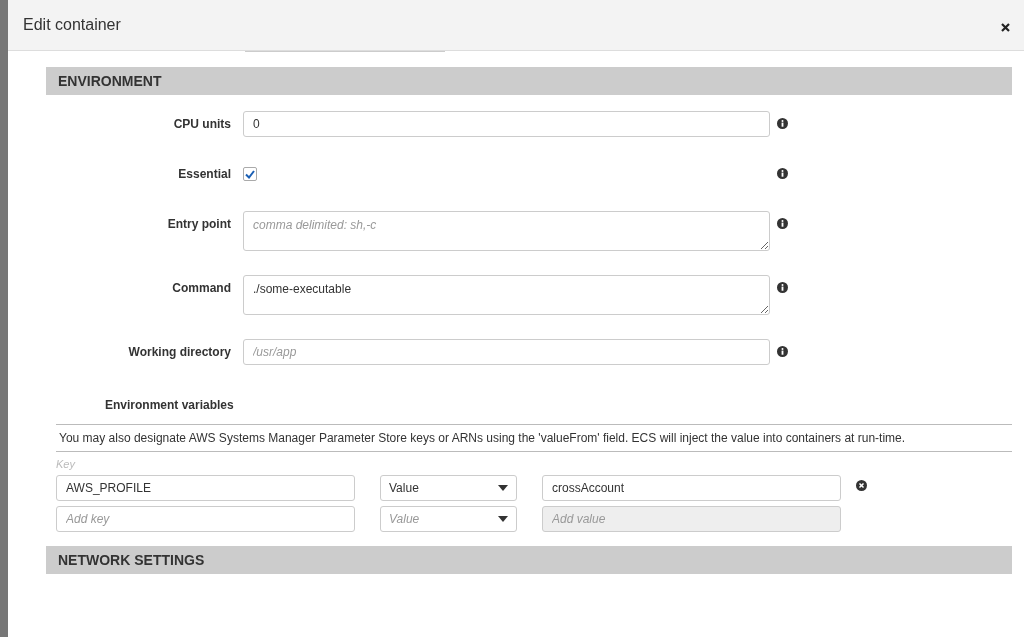 Image resolution: width=1024 pixels, height=637 pixels. I want to click on remove-icon, so click(861, 485).